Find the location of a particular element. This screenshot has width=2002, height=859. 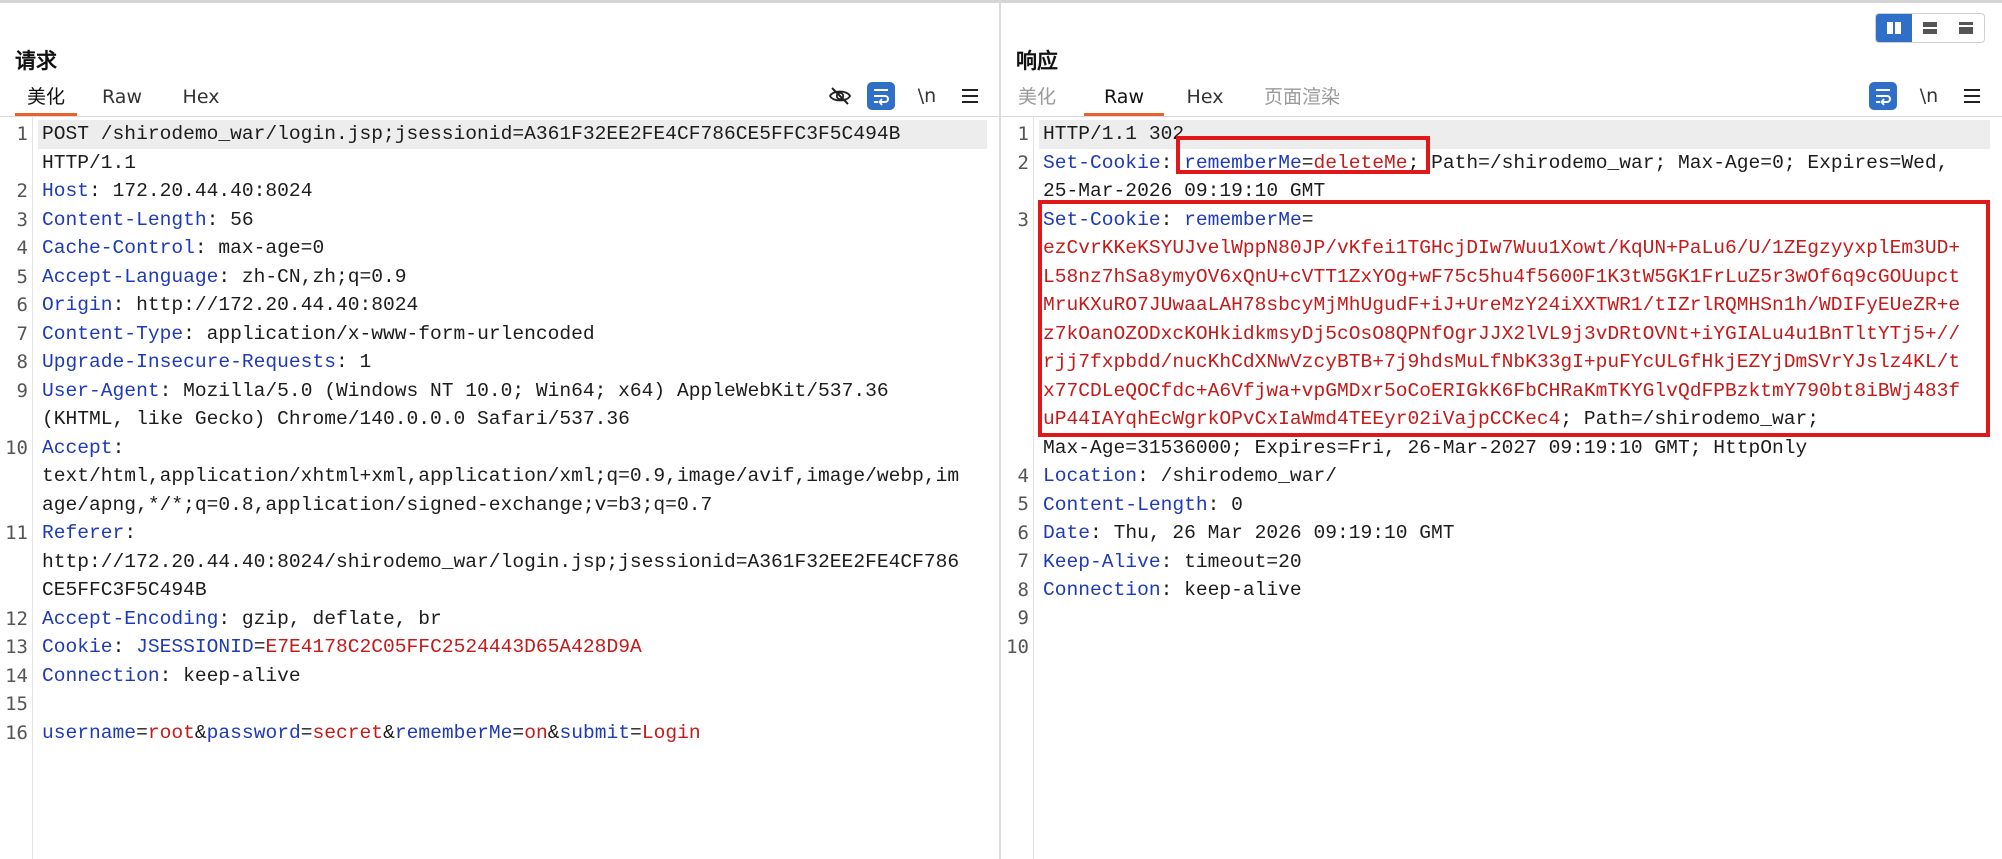

param-name: rememberMe is located at coordinates (453, 732).